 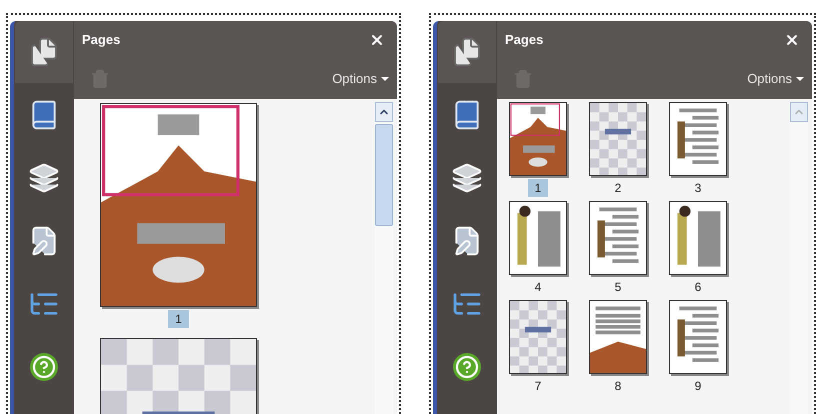 What do you see at coordinates (698, 188) in the screenshot?
I see `page-number: 3` at bounding box center [698, 188].